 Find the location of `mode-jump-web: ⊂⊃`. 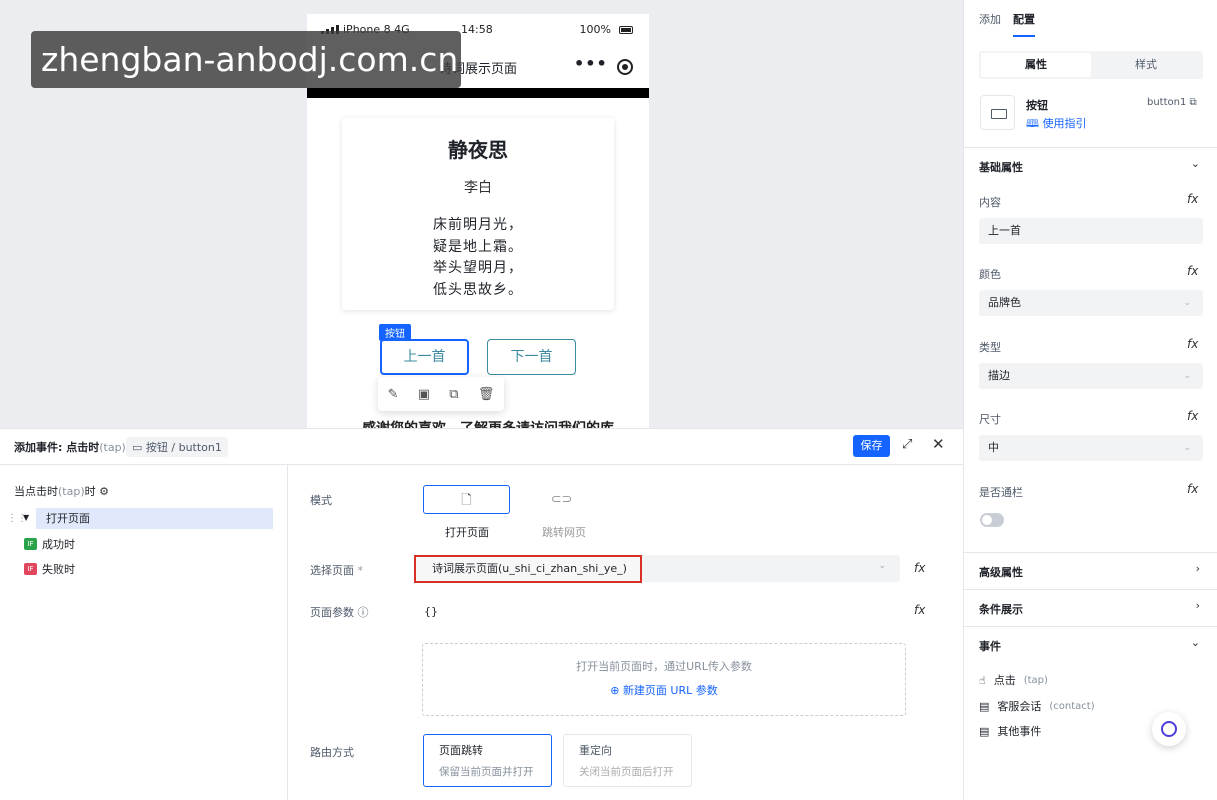

mode-jump-web: ⊂⊃ is located at coordinates (561, 499).